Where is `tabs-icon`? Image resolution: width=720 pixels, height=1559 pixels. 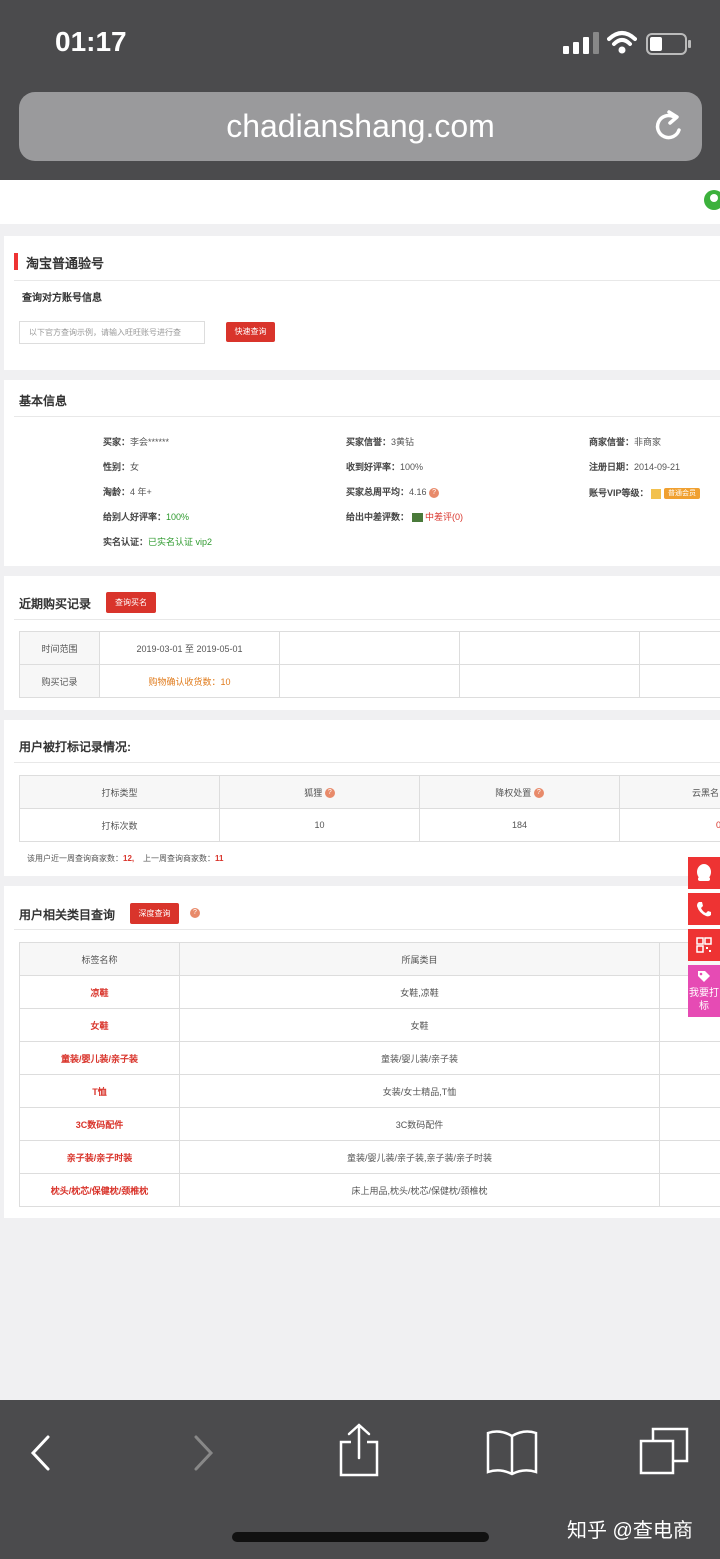
tabs-icon is located at coordinates (664, 1451).